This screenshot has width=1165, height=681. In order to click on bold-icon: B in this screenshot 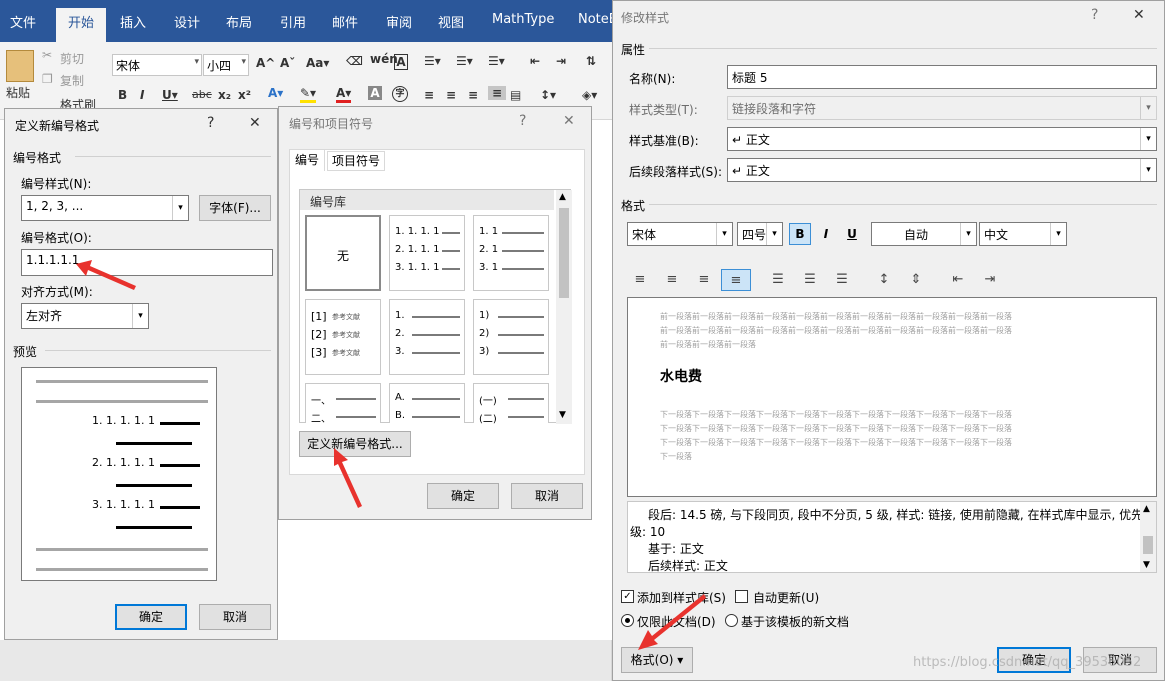, I will do `click(122, 95)`.